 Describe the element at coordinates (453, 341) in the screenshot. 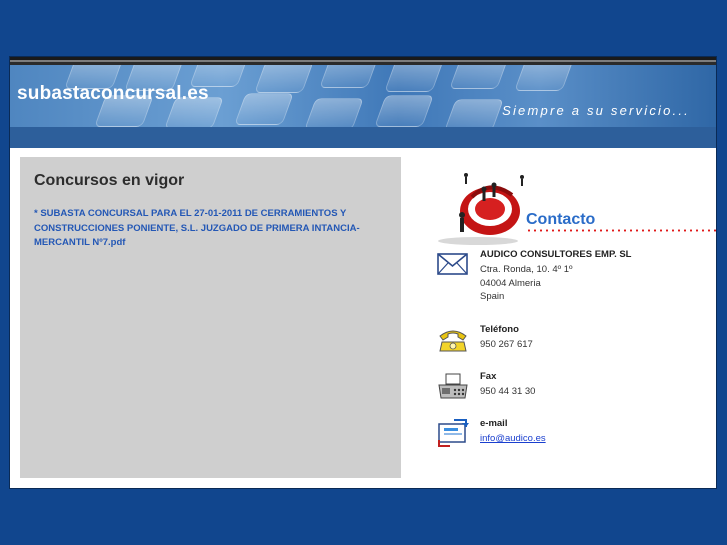

I see `telephone-icon` at that location.